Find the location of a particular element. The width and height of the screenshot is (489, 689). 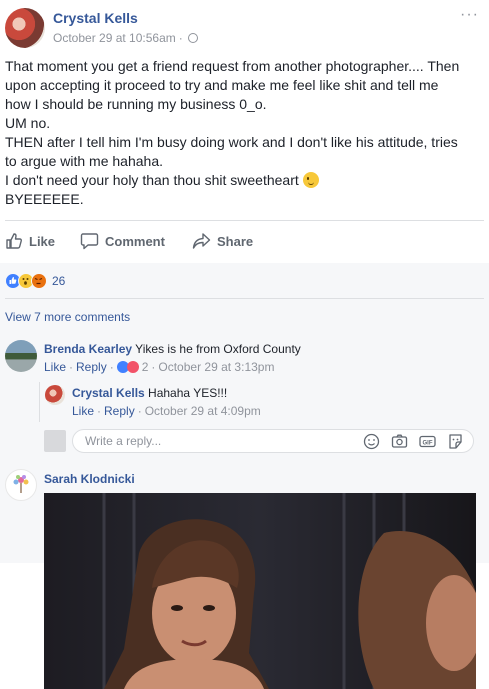

post-author-name: Crystal Kells is located at coordinates (95, 18).